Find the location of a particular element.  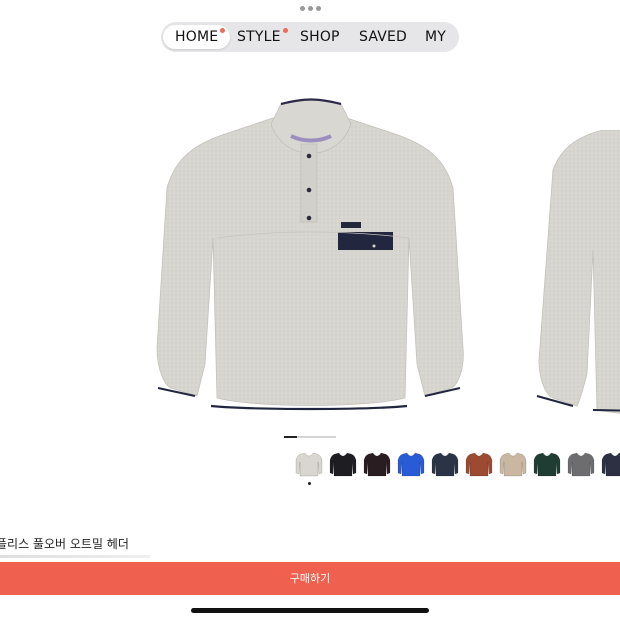

selected-swatch-indicator is located at coordinates (309, 483).